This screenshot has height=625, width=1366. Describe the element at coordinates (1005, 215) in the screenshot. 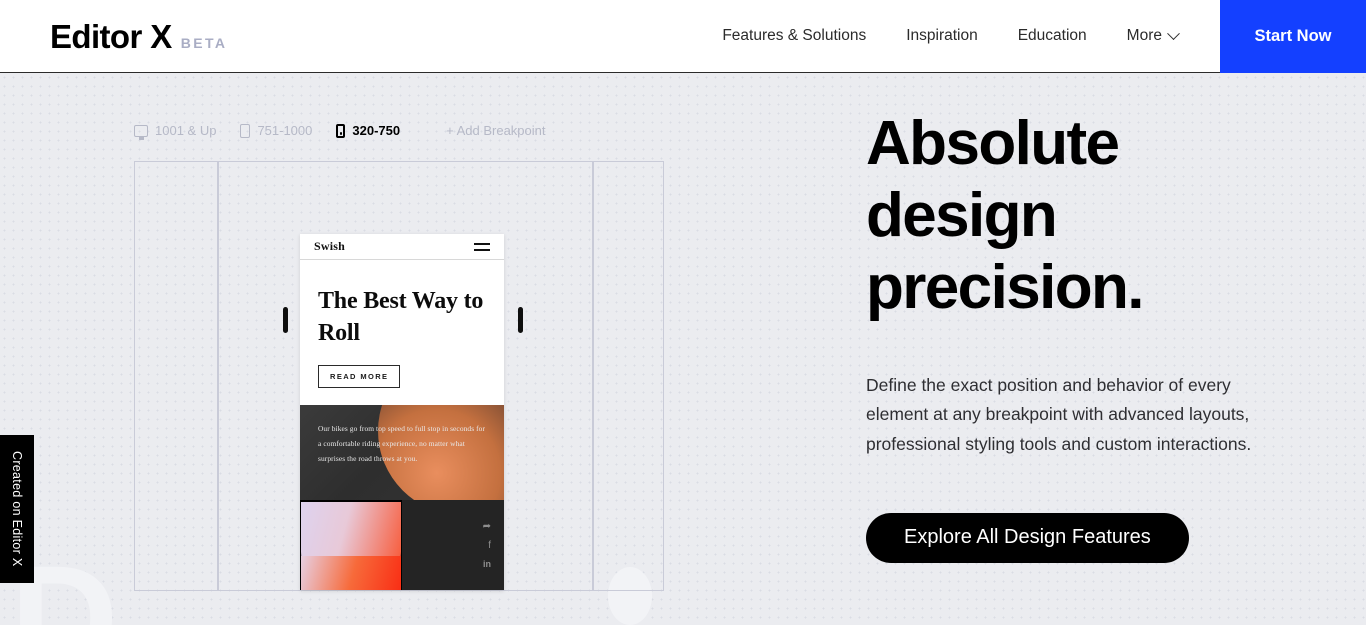

I see `page-title: Absolute design precision.` at that location.